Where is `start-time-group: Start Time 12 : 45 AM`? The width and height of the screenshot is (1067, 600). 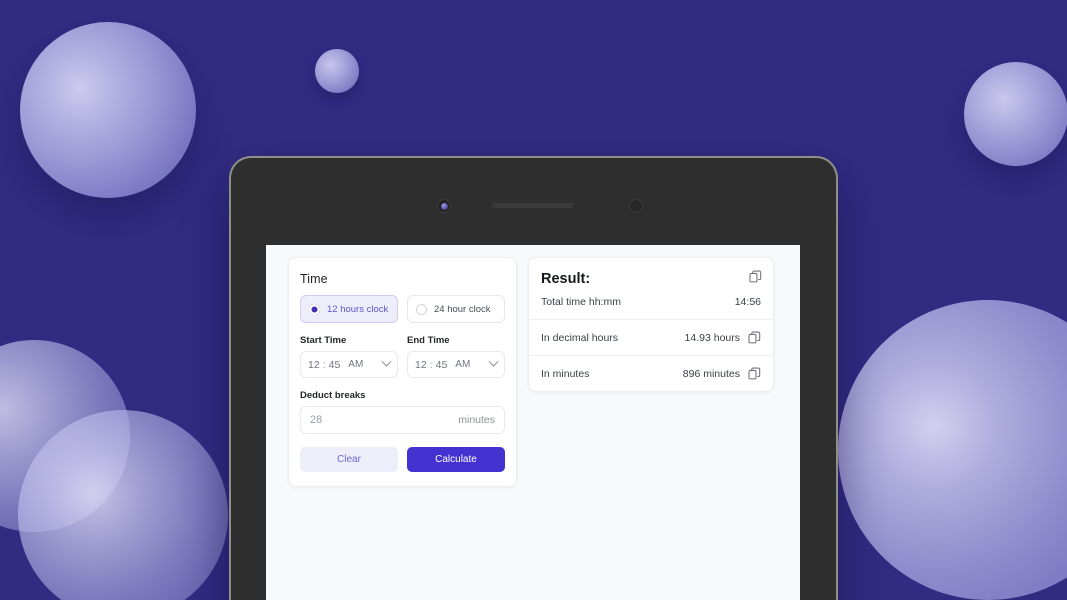 start-time-group: Start Time 12 : 45 AM is located at coordinates (349, 356).